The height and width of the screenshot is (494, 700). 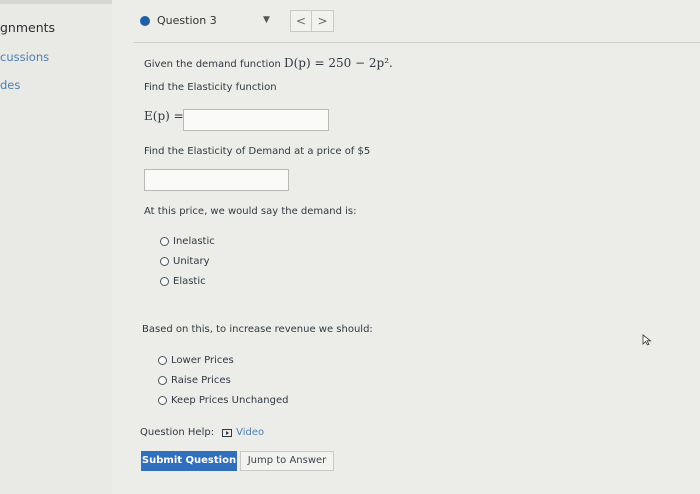 What do you see at coordinates (256, 120) in the screenshot?
I see `ep-input` at bounding box center [256, 120].